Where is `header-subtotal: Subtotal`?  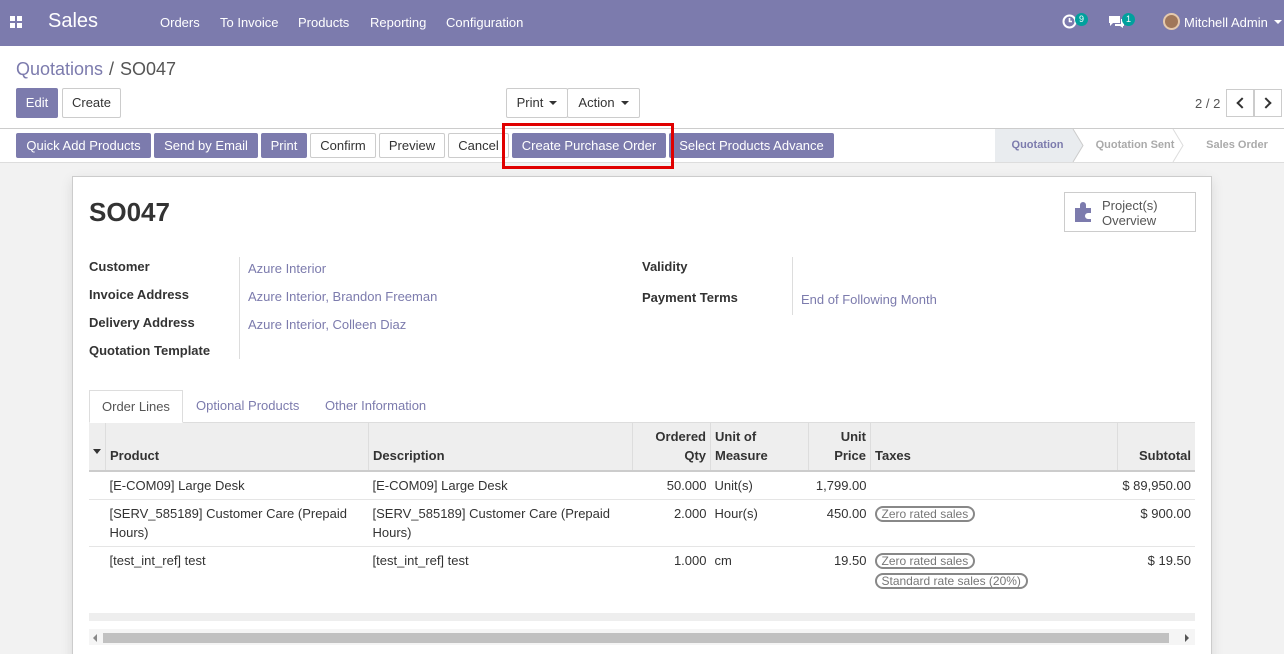
header-subtotal: Subtotal is located at coordinates (1156, 447).